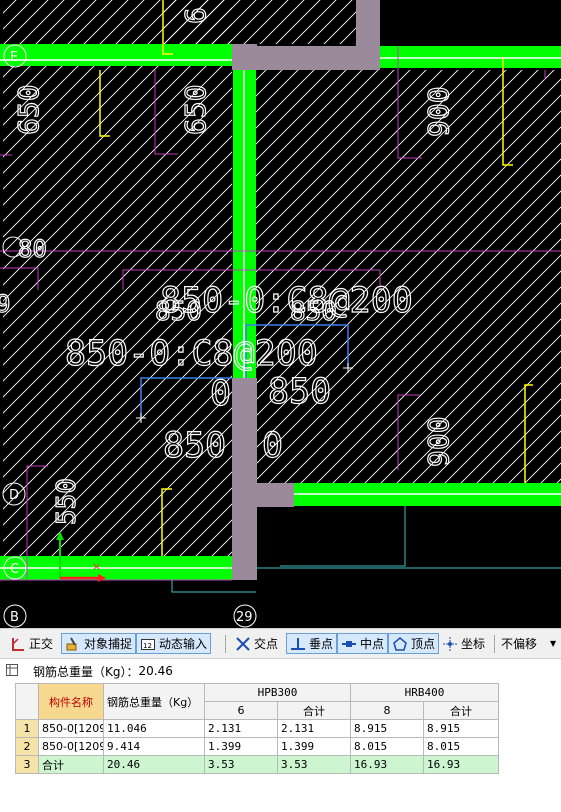 This screenshot has width=561, height=812. Describe the element at coordinates (73, 644) in the screenshot. I see `object-snap-icon` at that location.